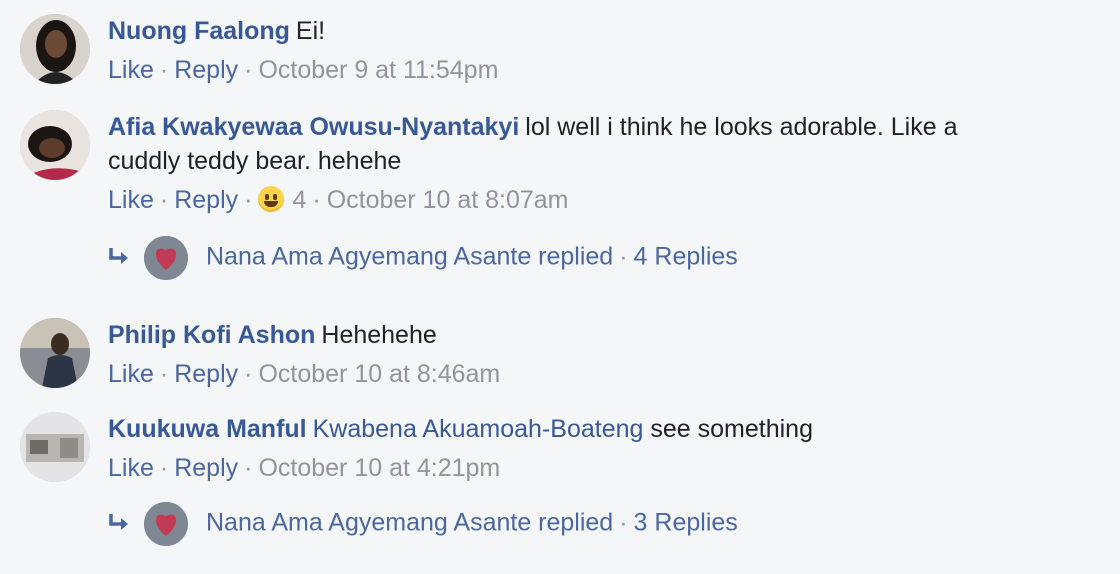  What do you see at coordinates (313, 127) in the screenshot?
I see `comment-author: Afia Kwakyewaa Owusu-Nyantakyi` at bounding box center [313, 127].